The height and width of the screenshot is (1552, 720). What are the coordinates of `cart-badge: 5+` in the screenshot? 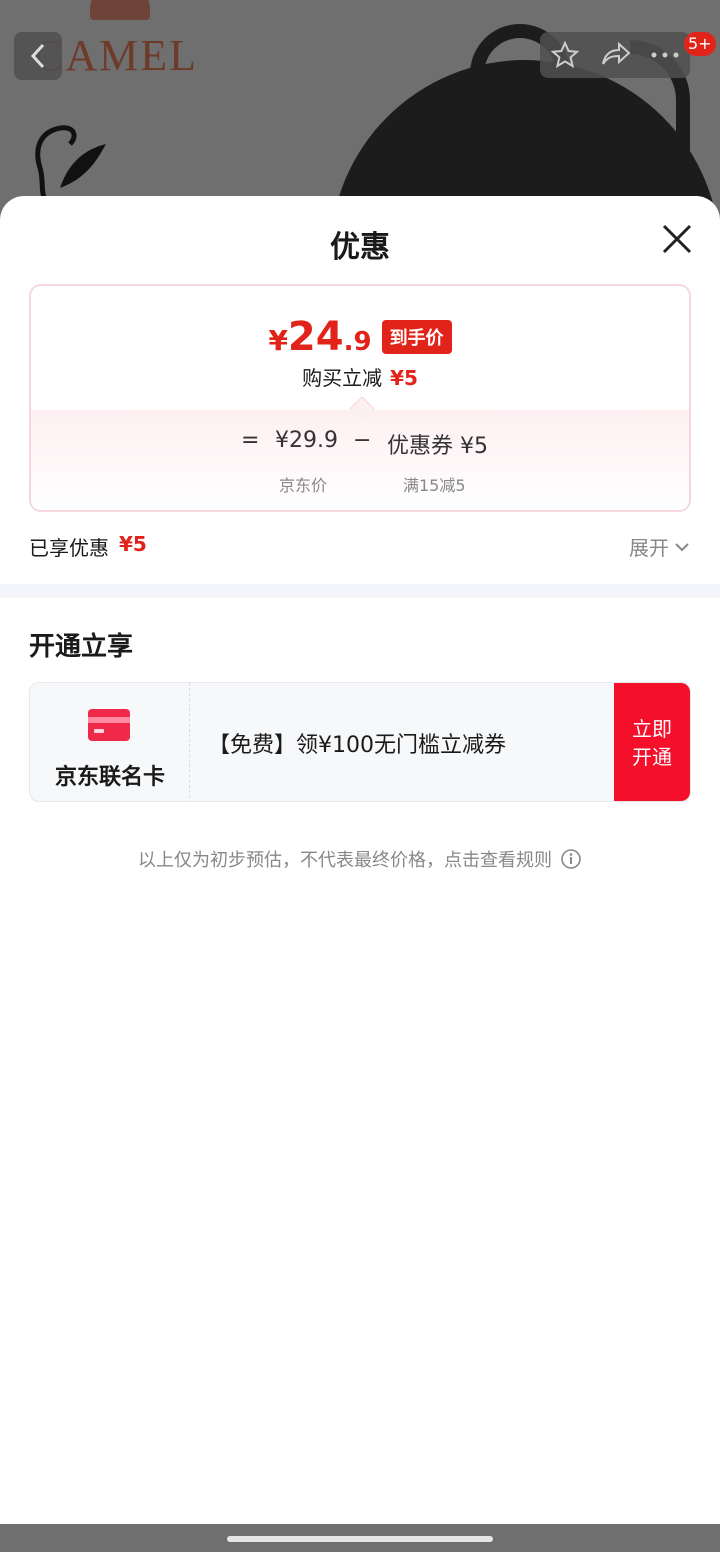 It's located at (700, 44).